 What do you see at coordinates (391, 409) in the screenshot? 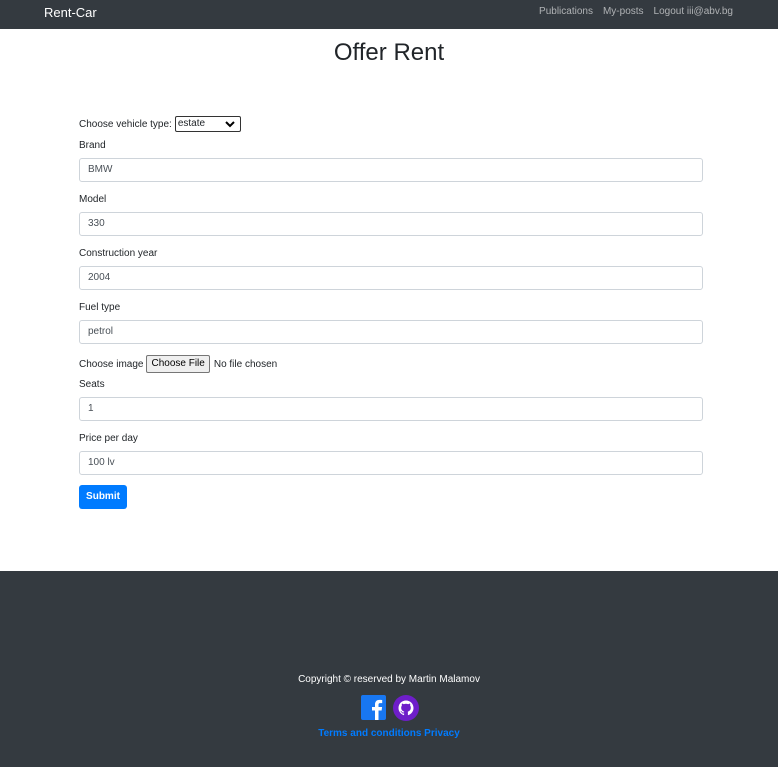
I see `seats-input: 1` at bounding box center [391, 409].